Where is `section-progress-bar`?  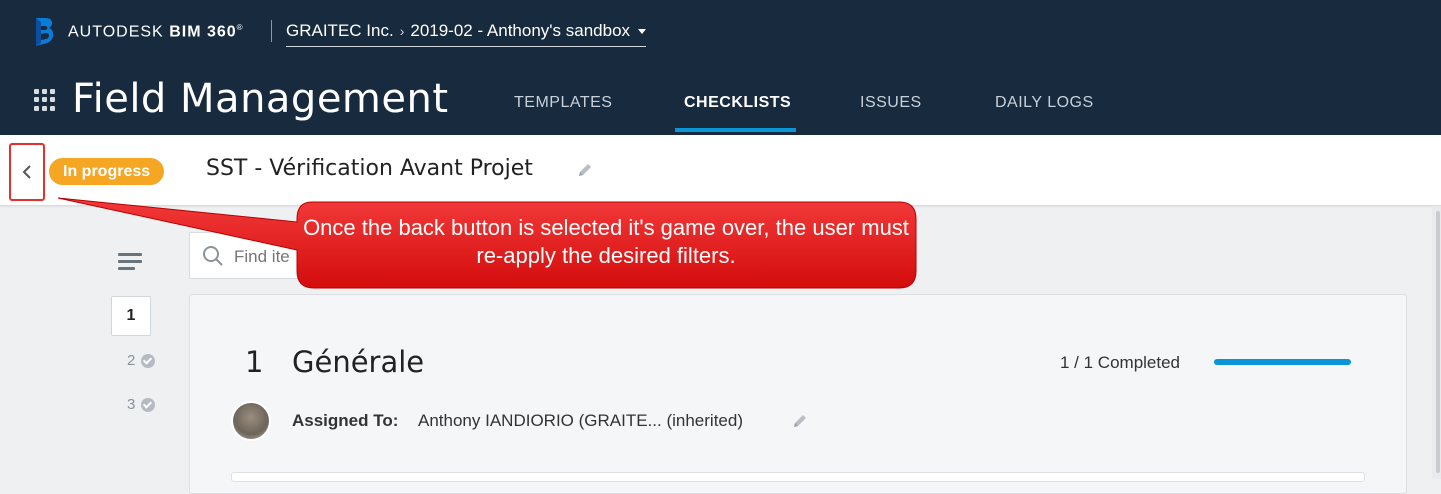
section-progress-bar is located at coordinates (1282, 362).